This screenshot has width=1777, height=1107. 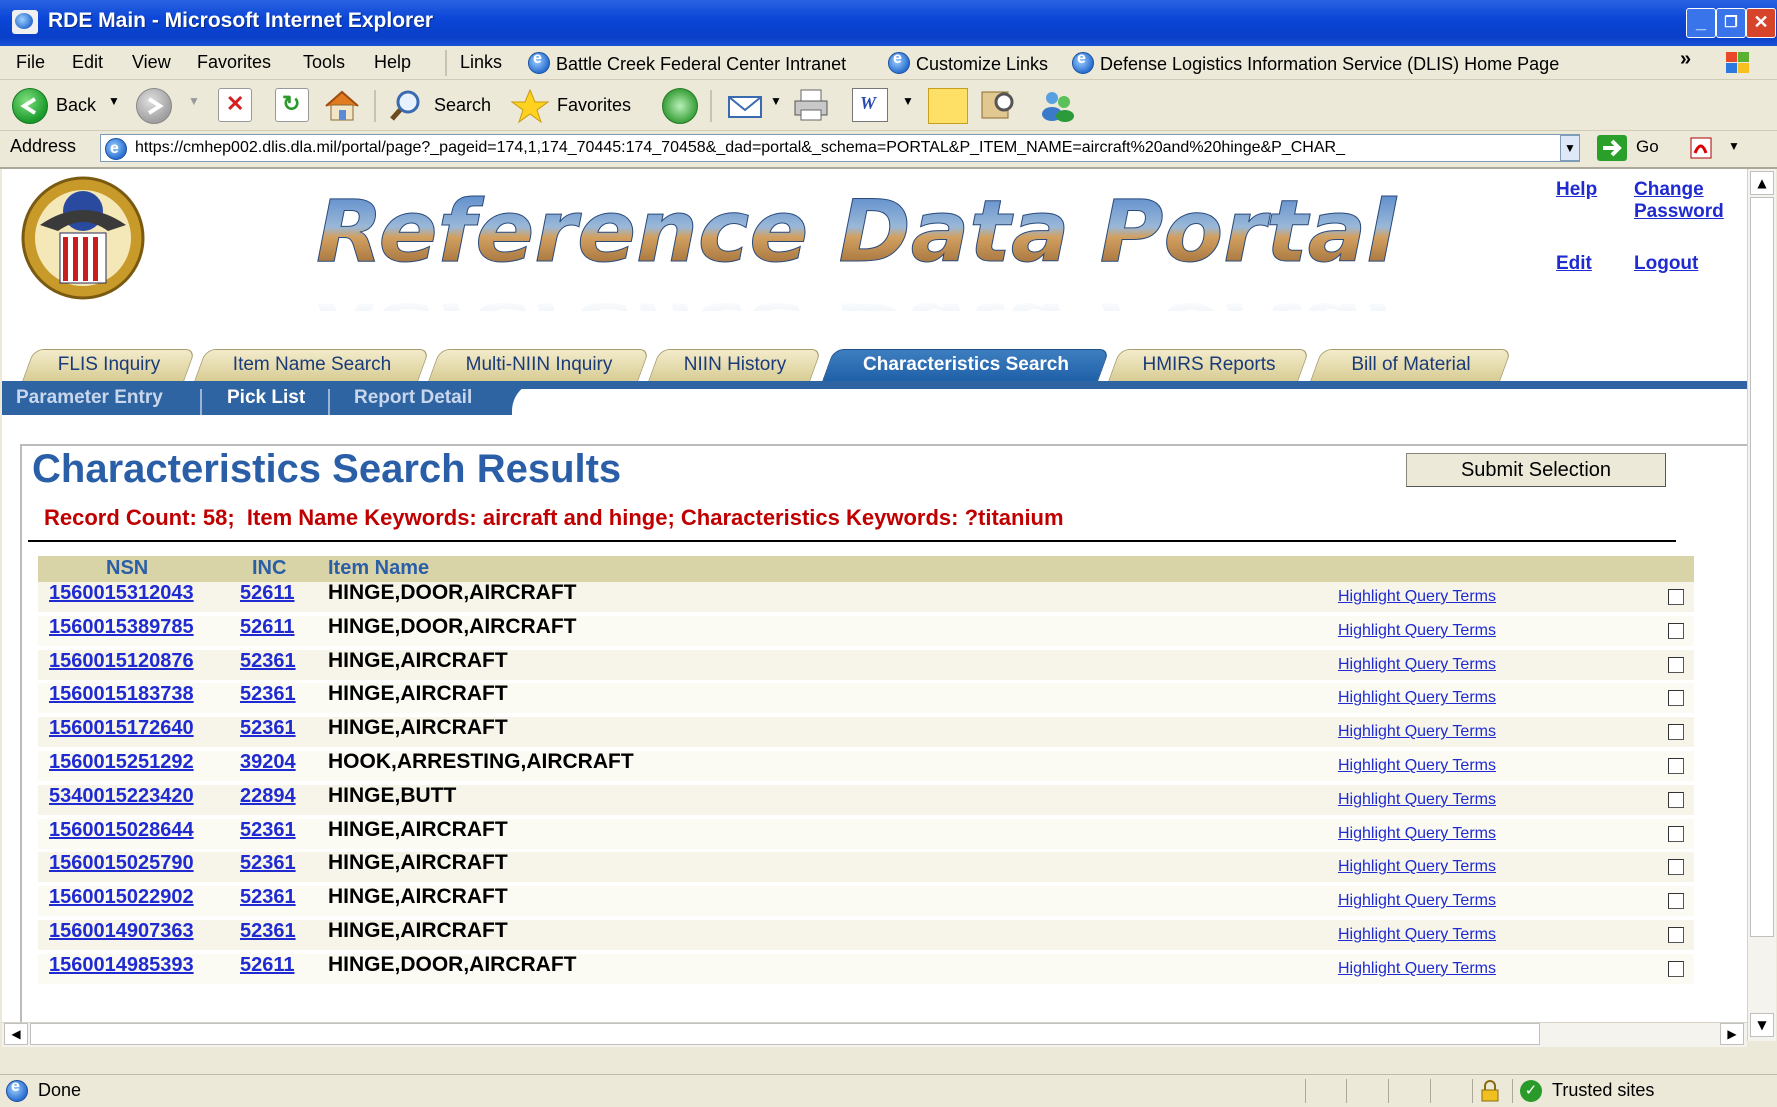 What do you see at coordinates (87, 62) in the screenshot?
I see `menu-edit: Edit` at bounding box center [87, 62].